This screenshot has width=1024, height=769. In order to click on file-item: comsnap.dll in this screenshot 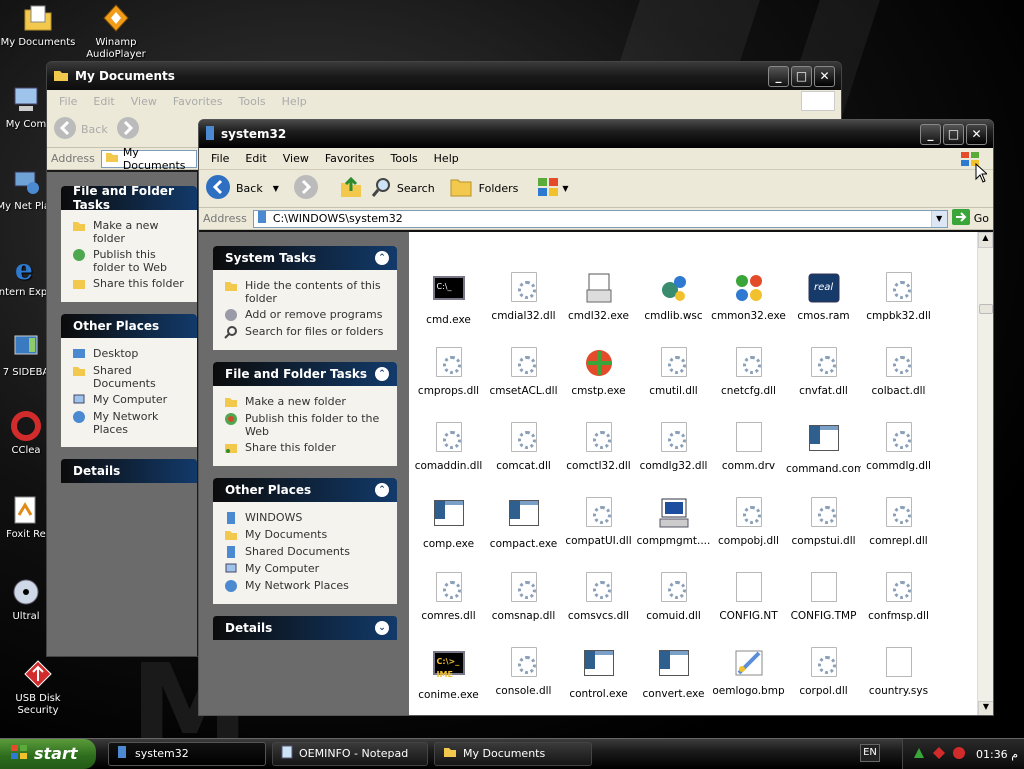, I will do `click(523, 597)`.